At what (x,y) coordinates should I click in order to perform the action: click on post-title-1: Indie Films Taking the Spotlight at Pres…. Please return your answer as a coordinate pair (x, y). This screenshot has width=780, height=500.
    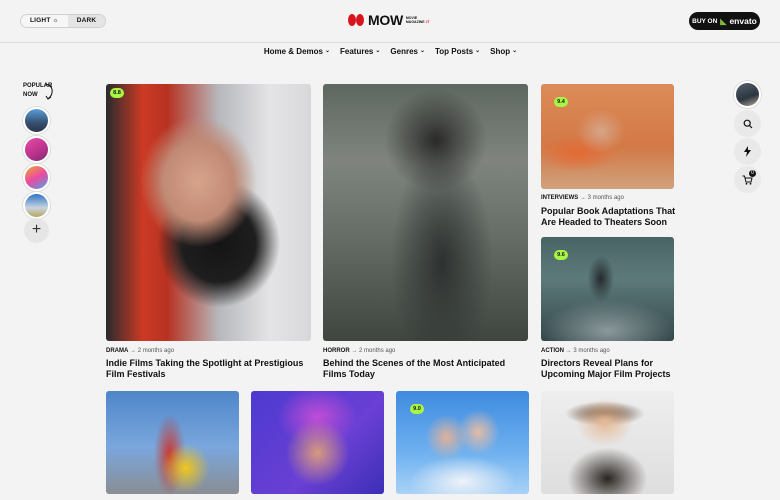
    Looking at the image, I should click on (208, 369).